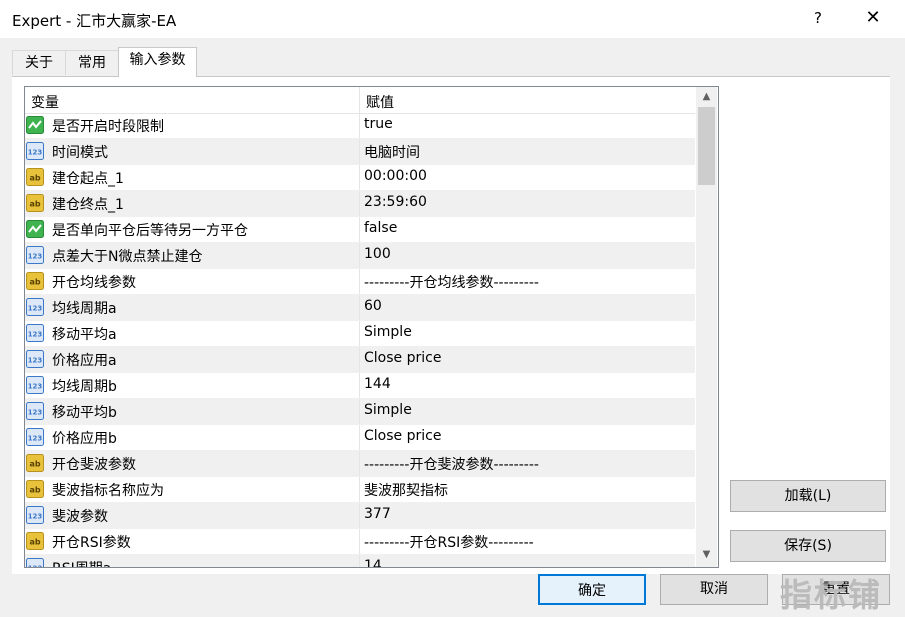 The height and width of the screenshot is (617, 905). Describe the element at coordinates (45, 102) in the screenshot. I see `column-header-variable: 变量` at that location.